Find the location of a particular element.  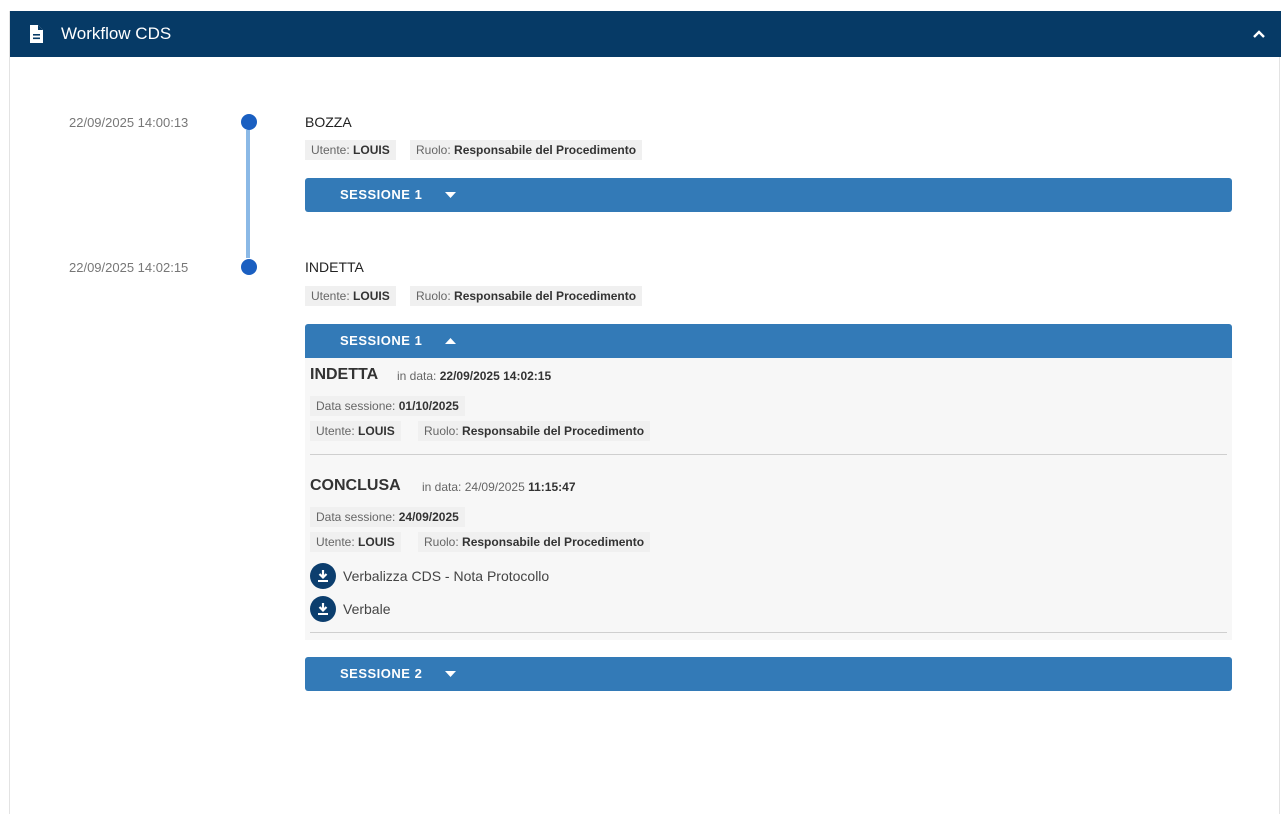

event-status: CONCLUSA is located at coordinates (355, 485).